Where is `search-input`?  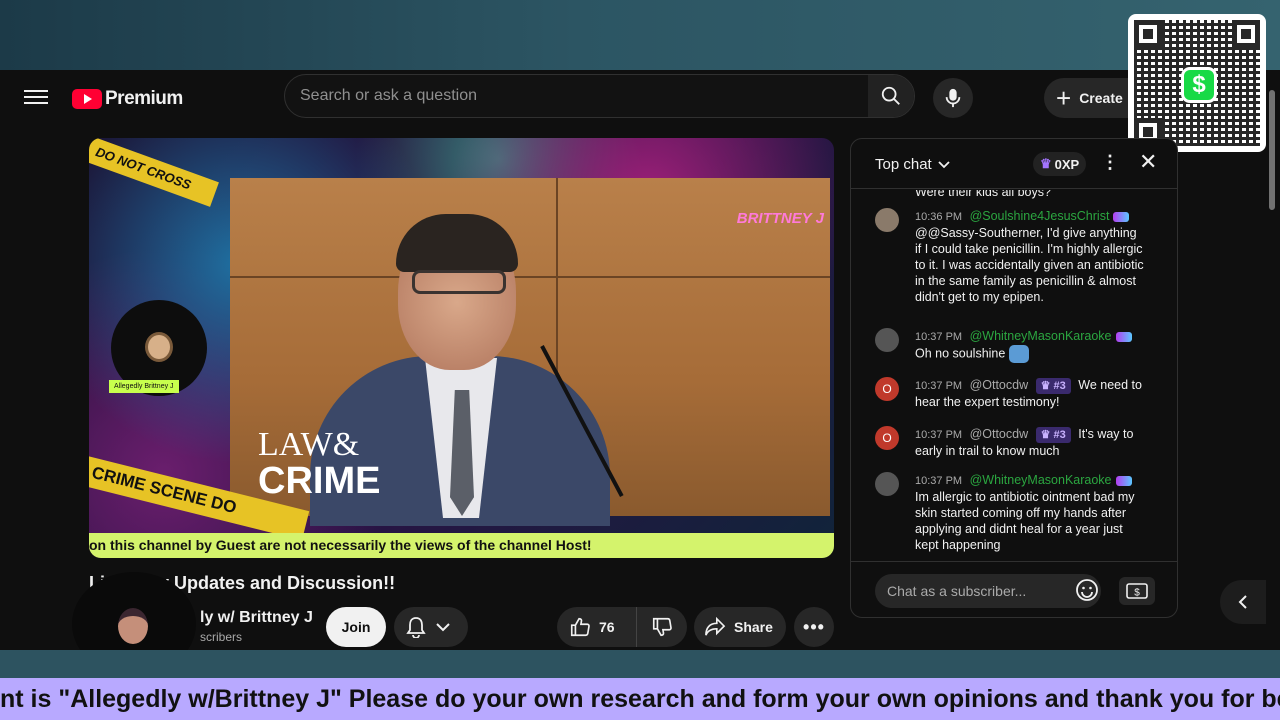 search-input is located at coordinates (580, 96).